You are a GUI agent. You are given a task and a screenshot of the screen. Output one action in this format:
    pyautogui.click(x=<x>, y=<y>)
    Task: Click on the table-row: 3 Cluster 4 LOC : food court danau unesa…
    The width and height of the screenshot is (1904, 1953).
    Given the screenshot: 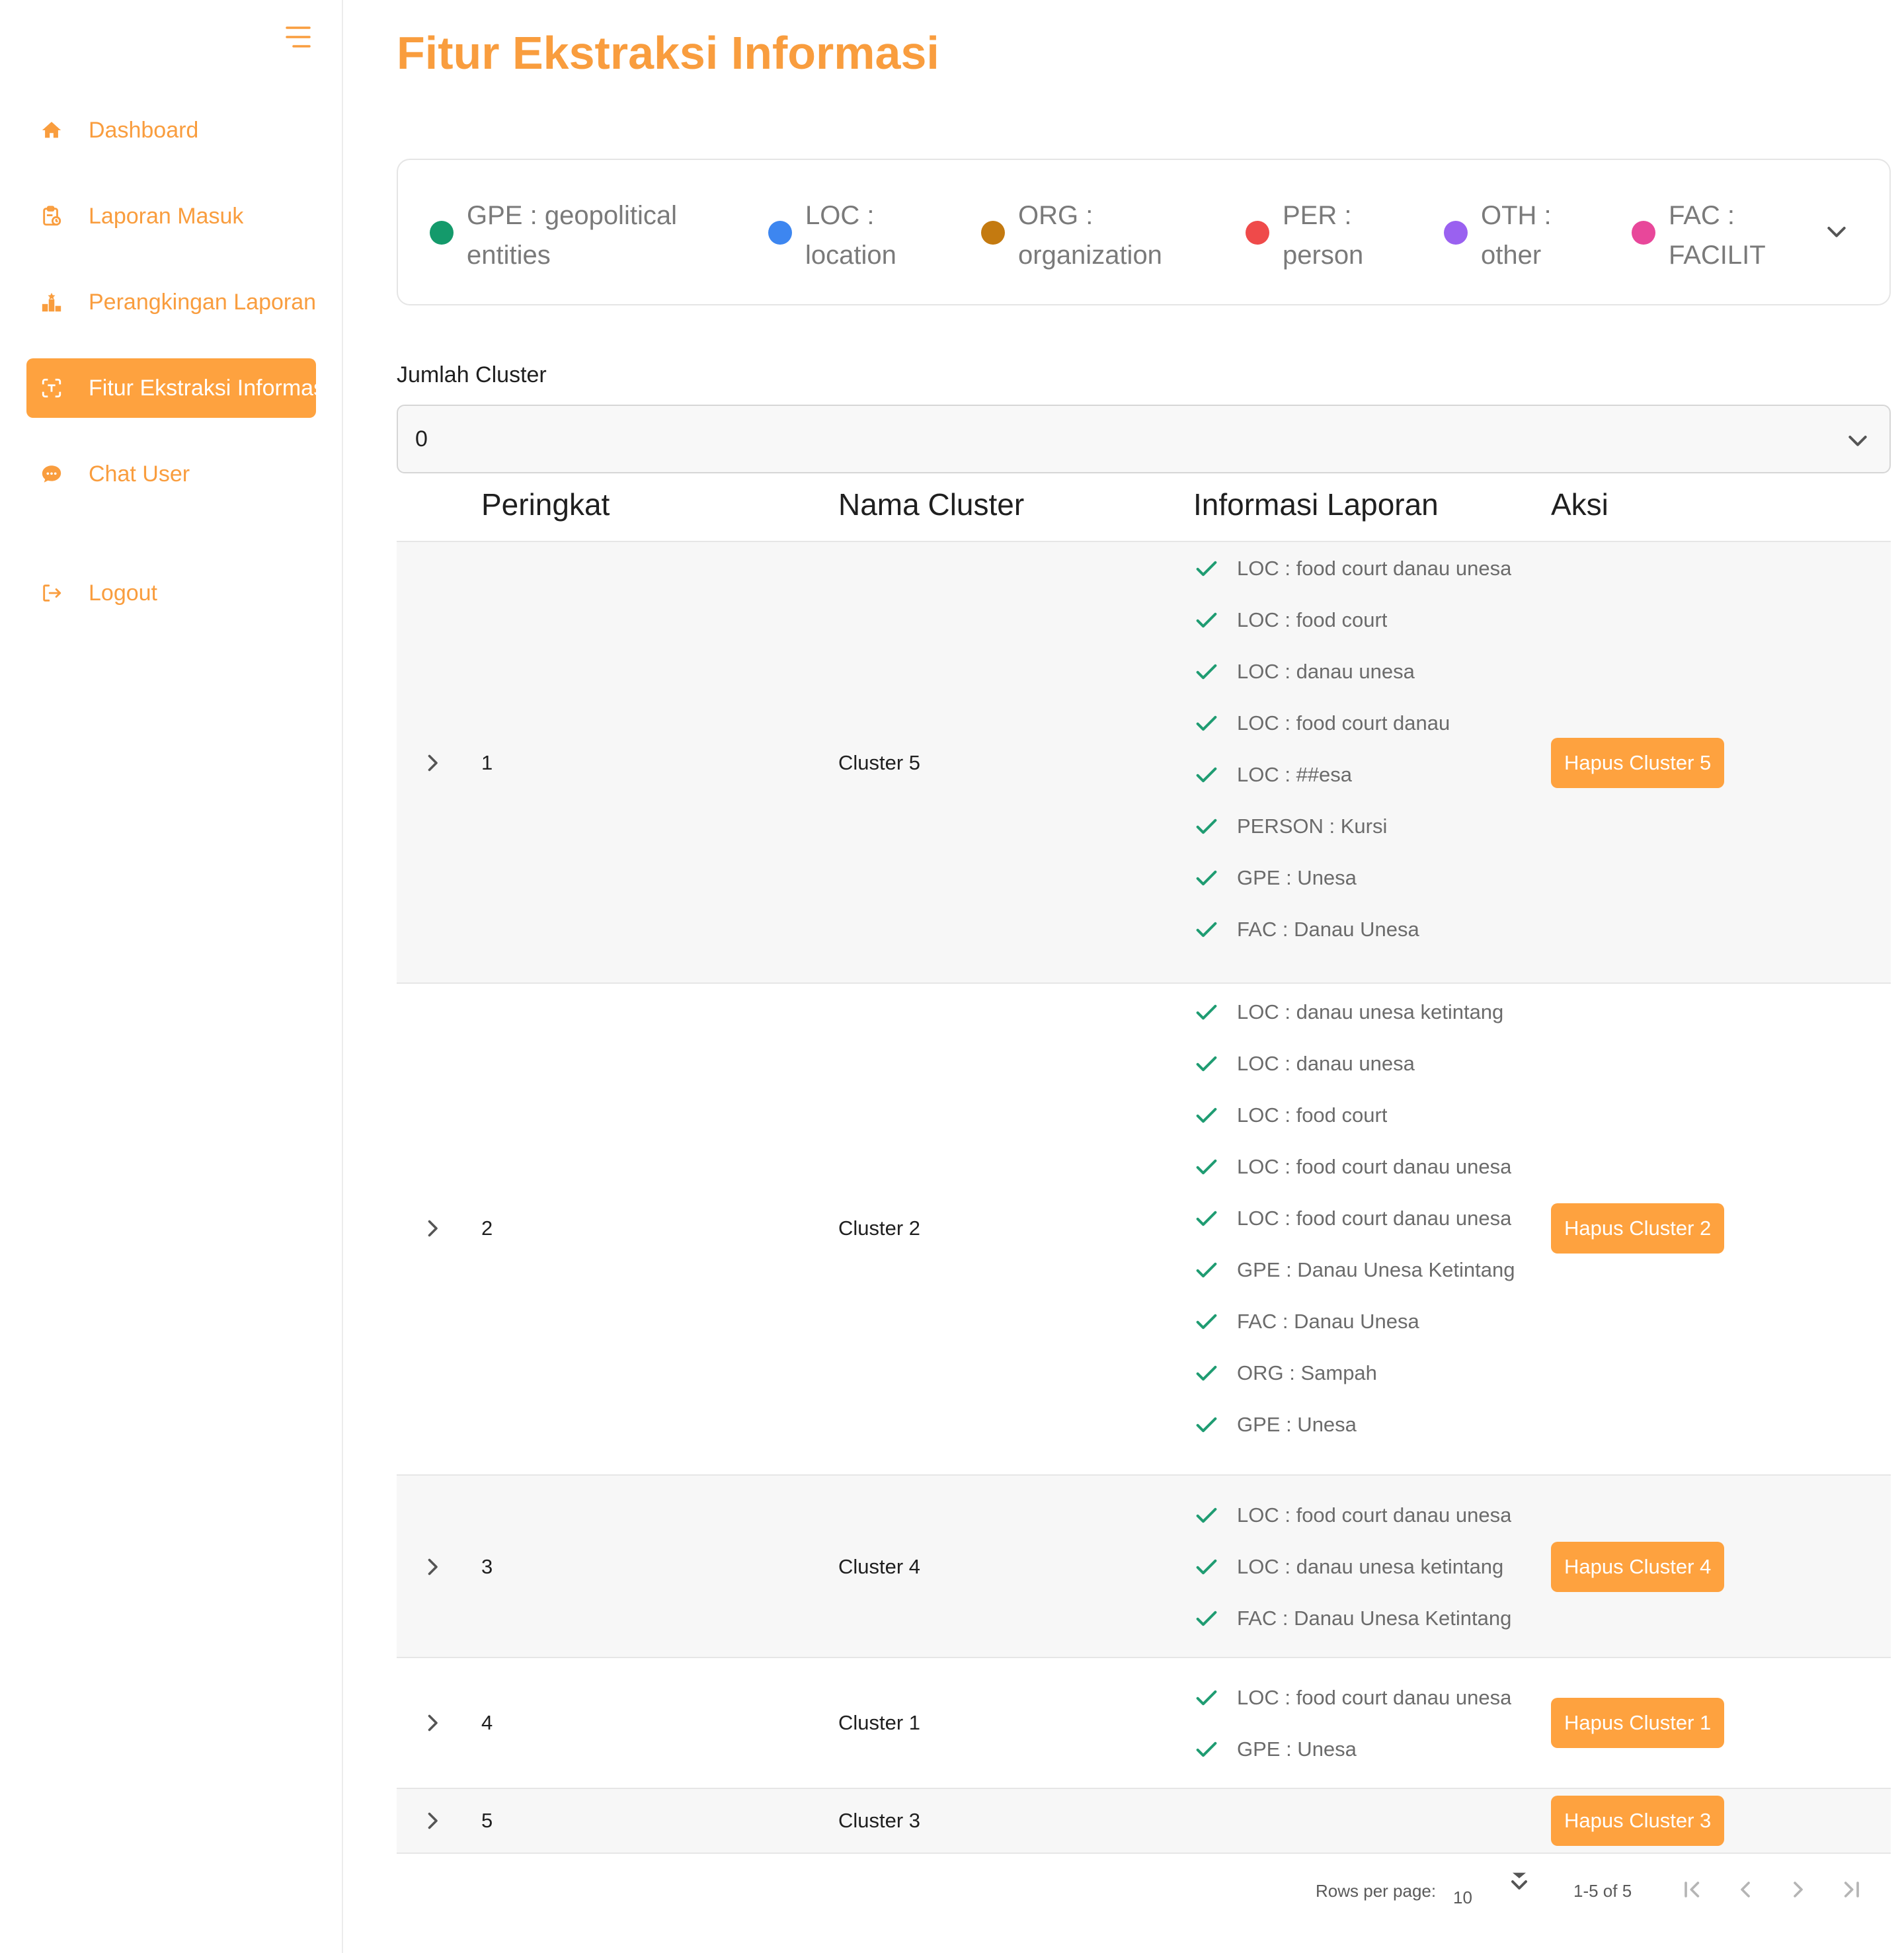 What is the action you would take?
    pyautogui.click(x=1144, y=1567)
    